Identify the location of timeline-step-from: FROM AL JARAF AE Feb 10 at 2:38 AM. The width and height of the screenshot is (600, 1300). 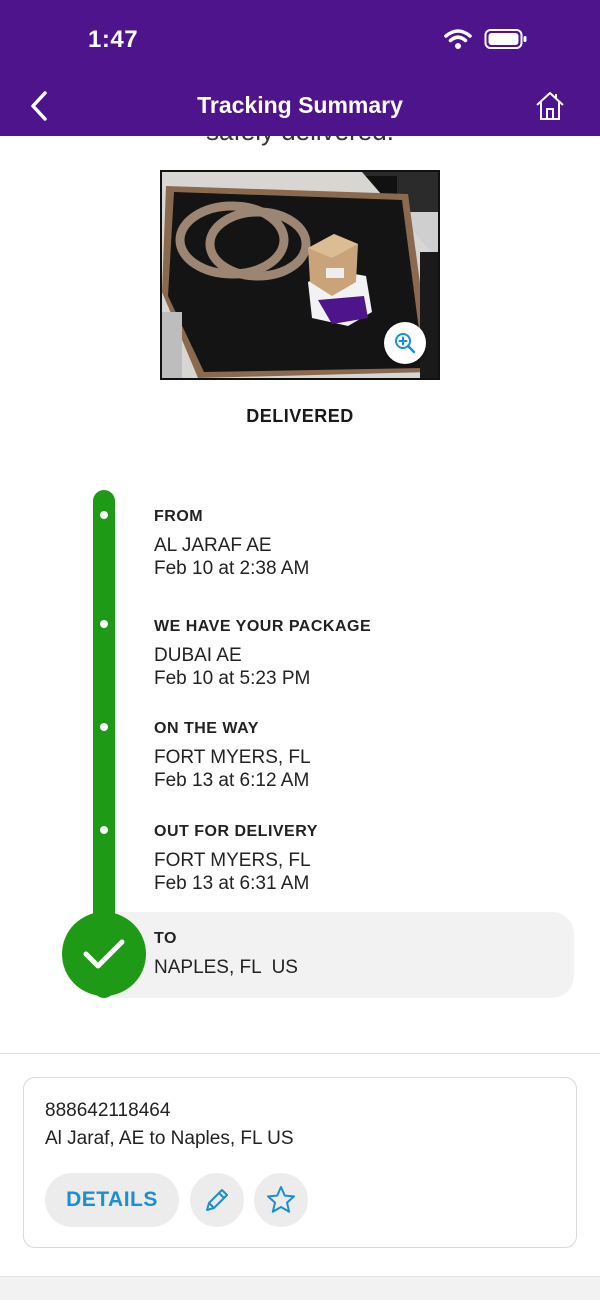
(231, 544).